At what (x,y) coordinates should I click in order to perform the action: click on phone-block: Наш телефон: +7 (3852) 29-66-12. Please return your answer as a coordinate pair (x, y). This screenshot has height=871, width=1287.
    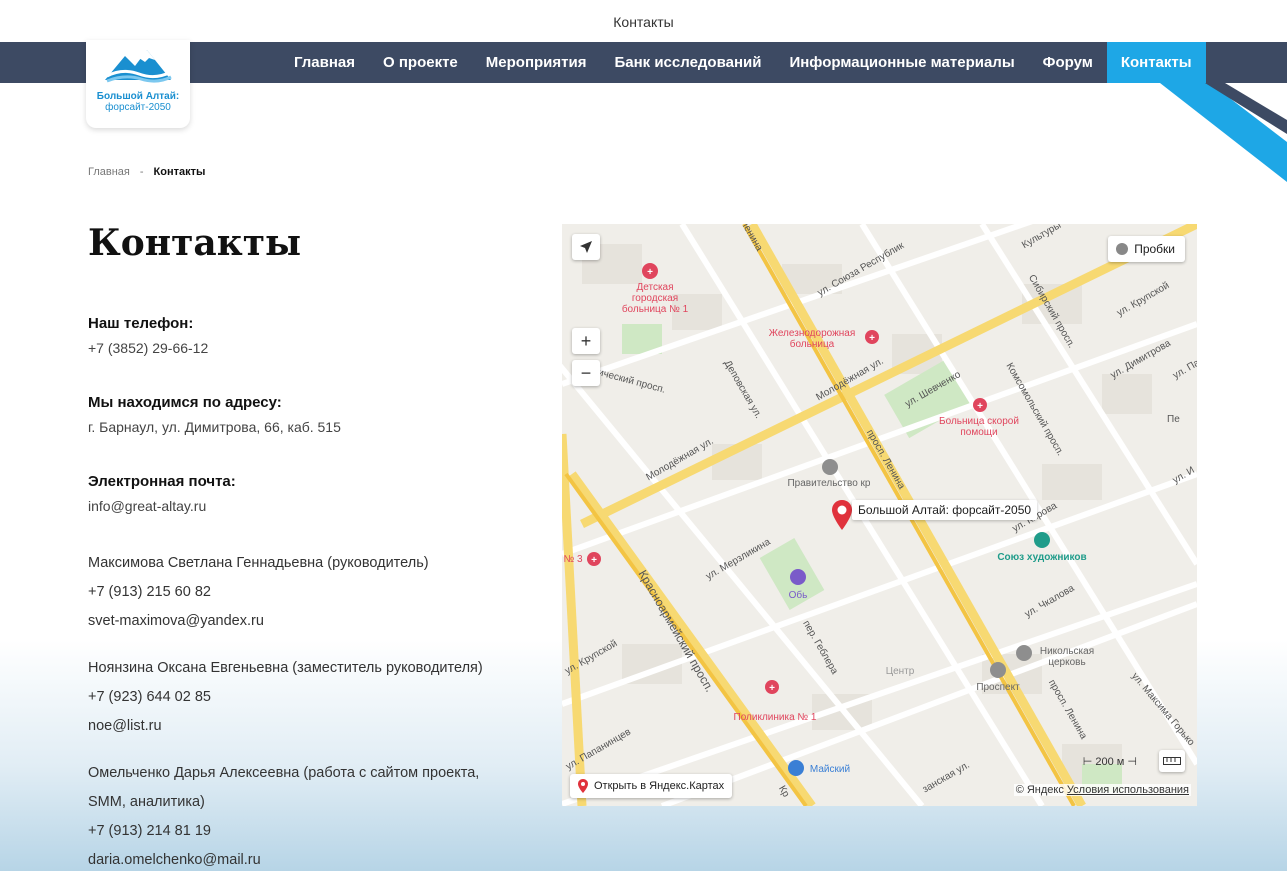
    Looking at the image, I should click on (308, 336).